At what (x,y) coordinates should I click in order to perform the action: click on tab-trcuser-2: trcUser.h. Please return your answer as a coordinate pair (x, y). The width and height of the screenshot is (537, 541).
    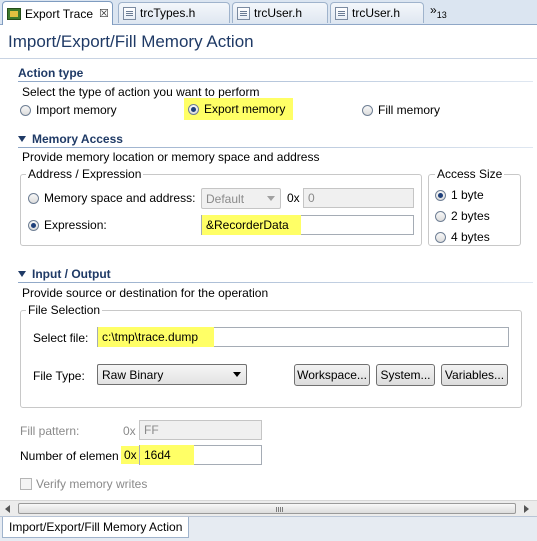
    Looking at the image, I should click on (377, 12).